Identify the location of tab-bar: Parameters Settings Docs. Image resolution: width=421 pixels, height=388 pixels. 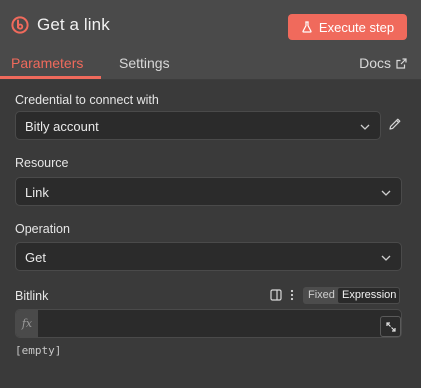
(210, 65).